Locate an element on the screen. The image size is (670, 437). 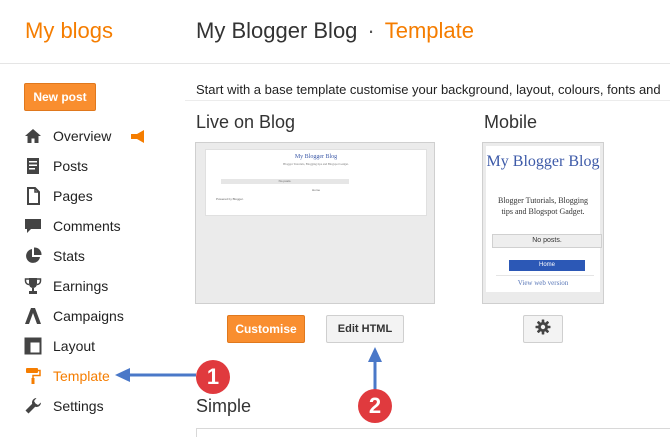
sidebar-item-earnings: Earnings is located at coordinates (104, 286).